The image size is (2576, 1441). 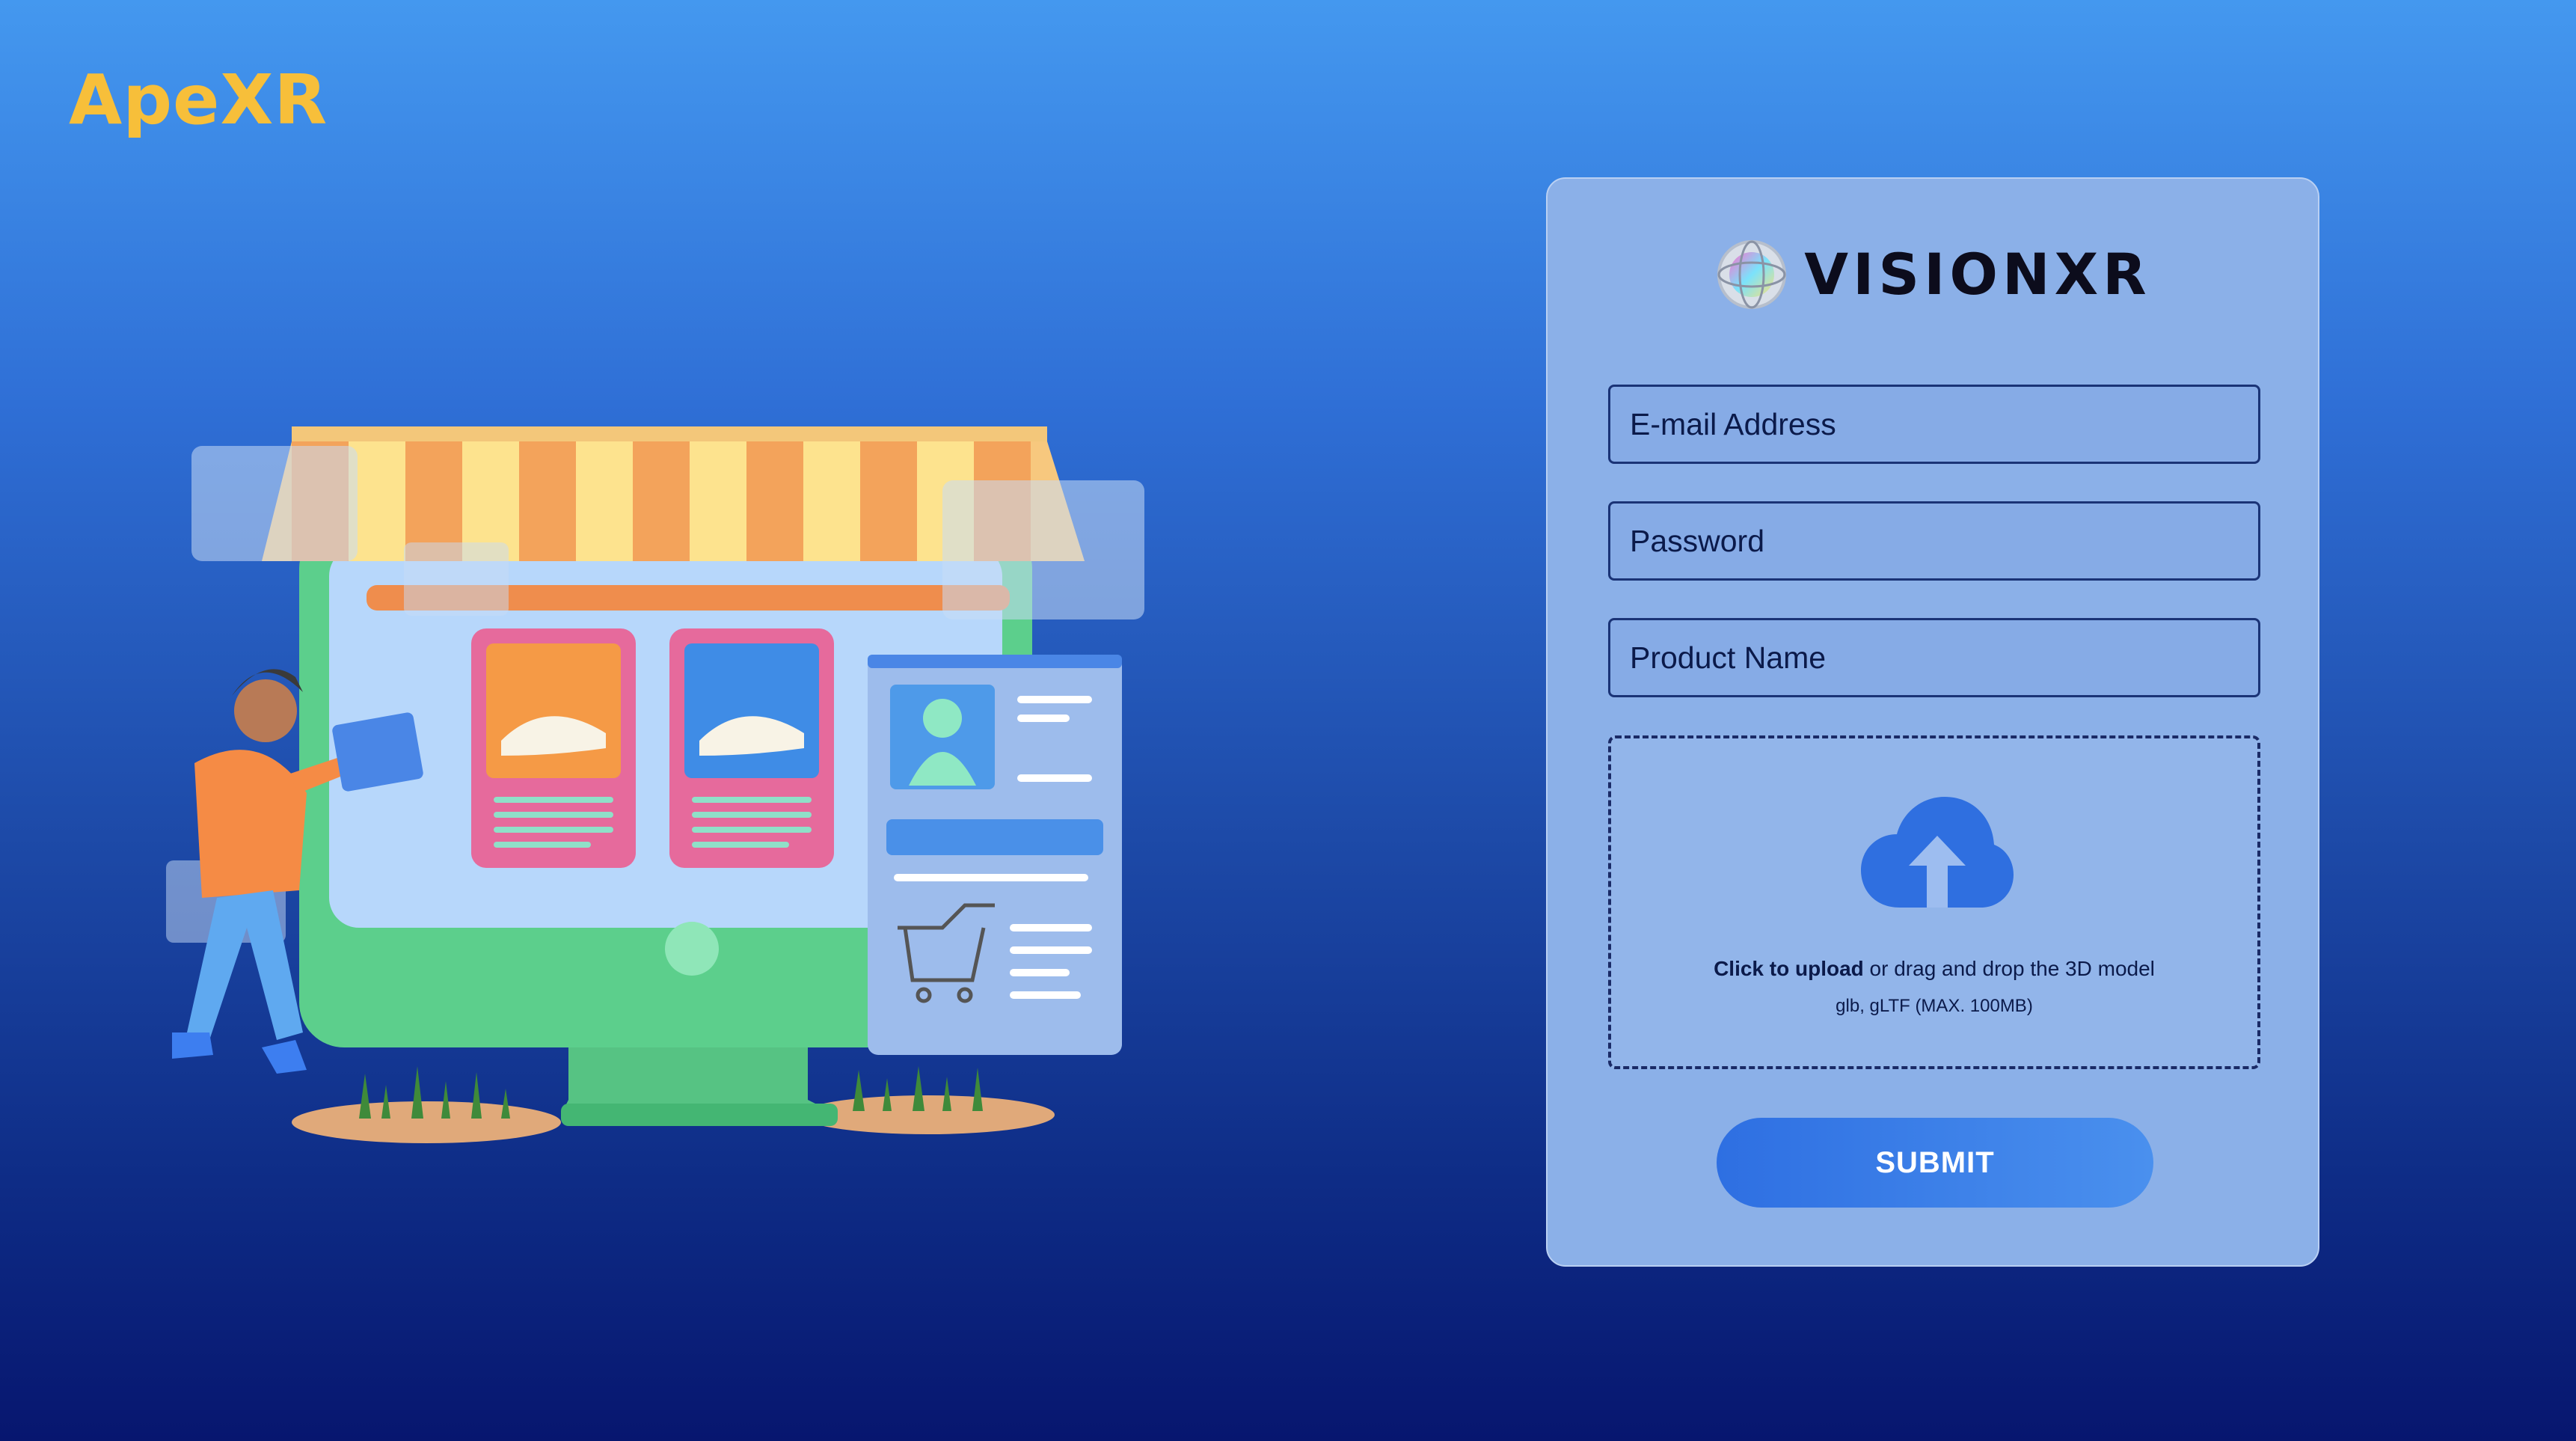 I want to click on visionxr-logo: VISIONXR, so click(x=1933, y=274).